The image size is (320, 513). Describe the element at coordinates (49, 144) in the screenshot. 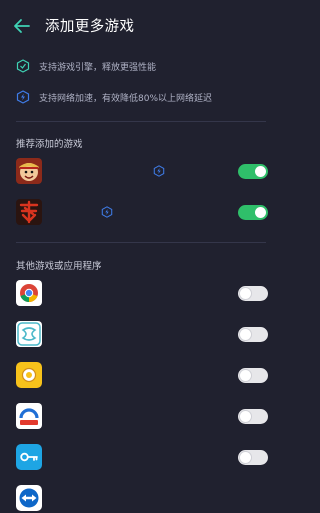

I see `recommended-section-title: 推荐添加的游戏` at that location.